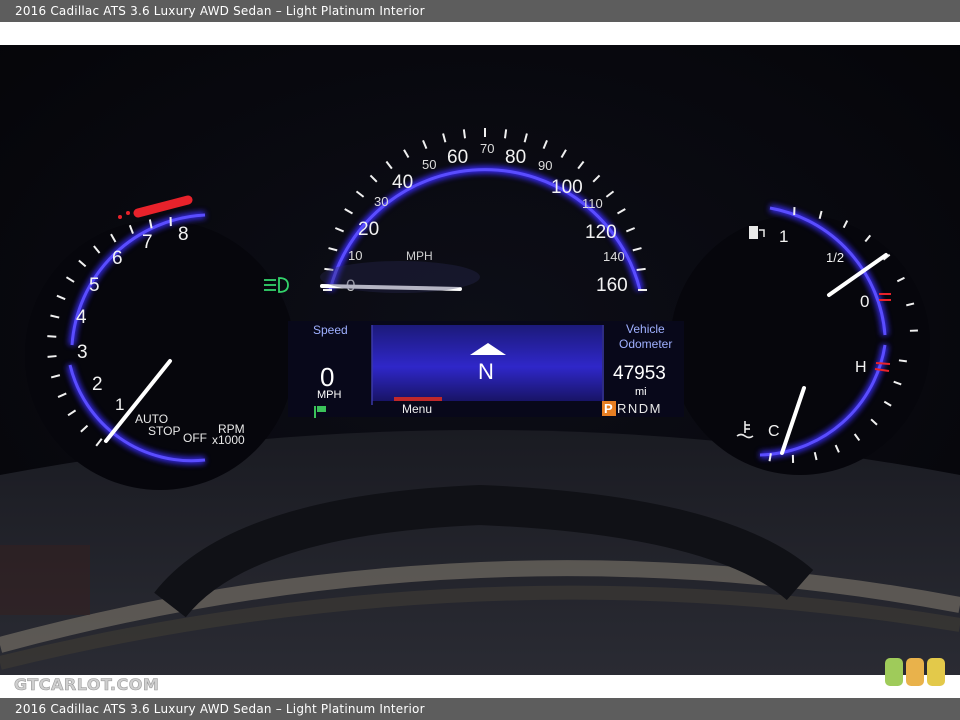  Describe the element at coordinates (402, 182) in the screenshot. I see `speed-label-40: 40` at that location.